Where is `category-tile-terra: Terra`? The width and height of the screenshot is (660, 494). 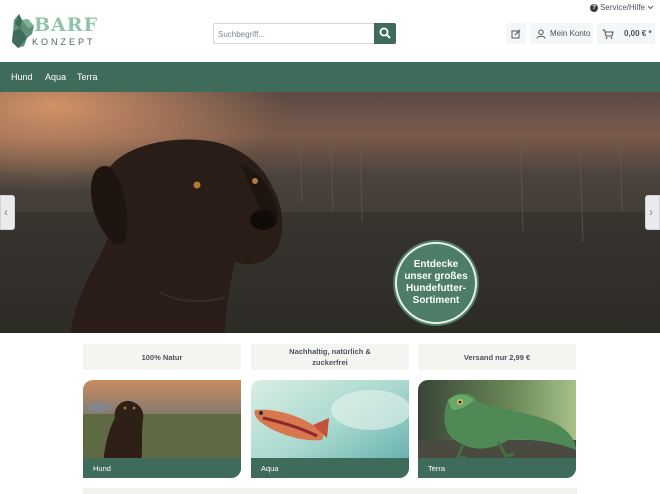 category-tile-terra: Terra is located at coordinates (497, 429).